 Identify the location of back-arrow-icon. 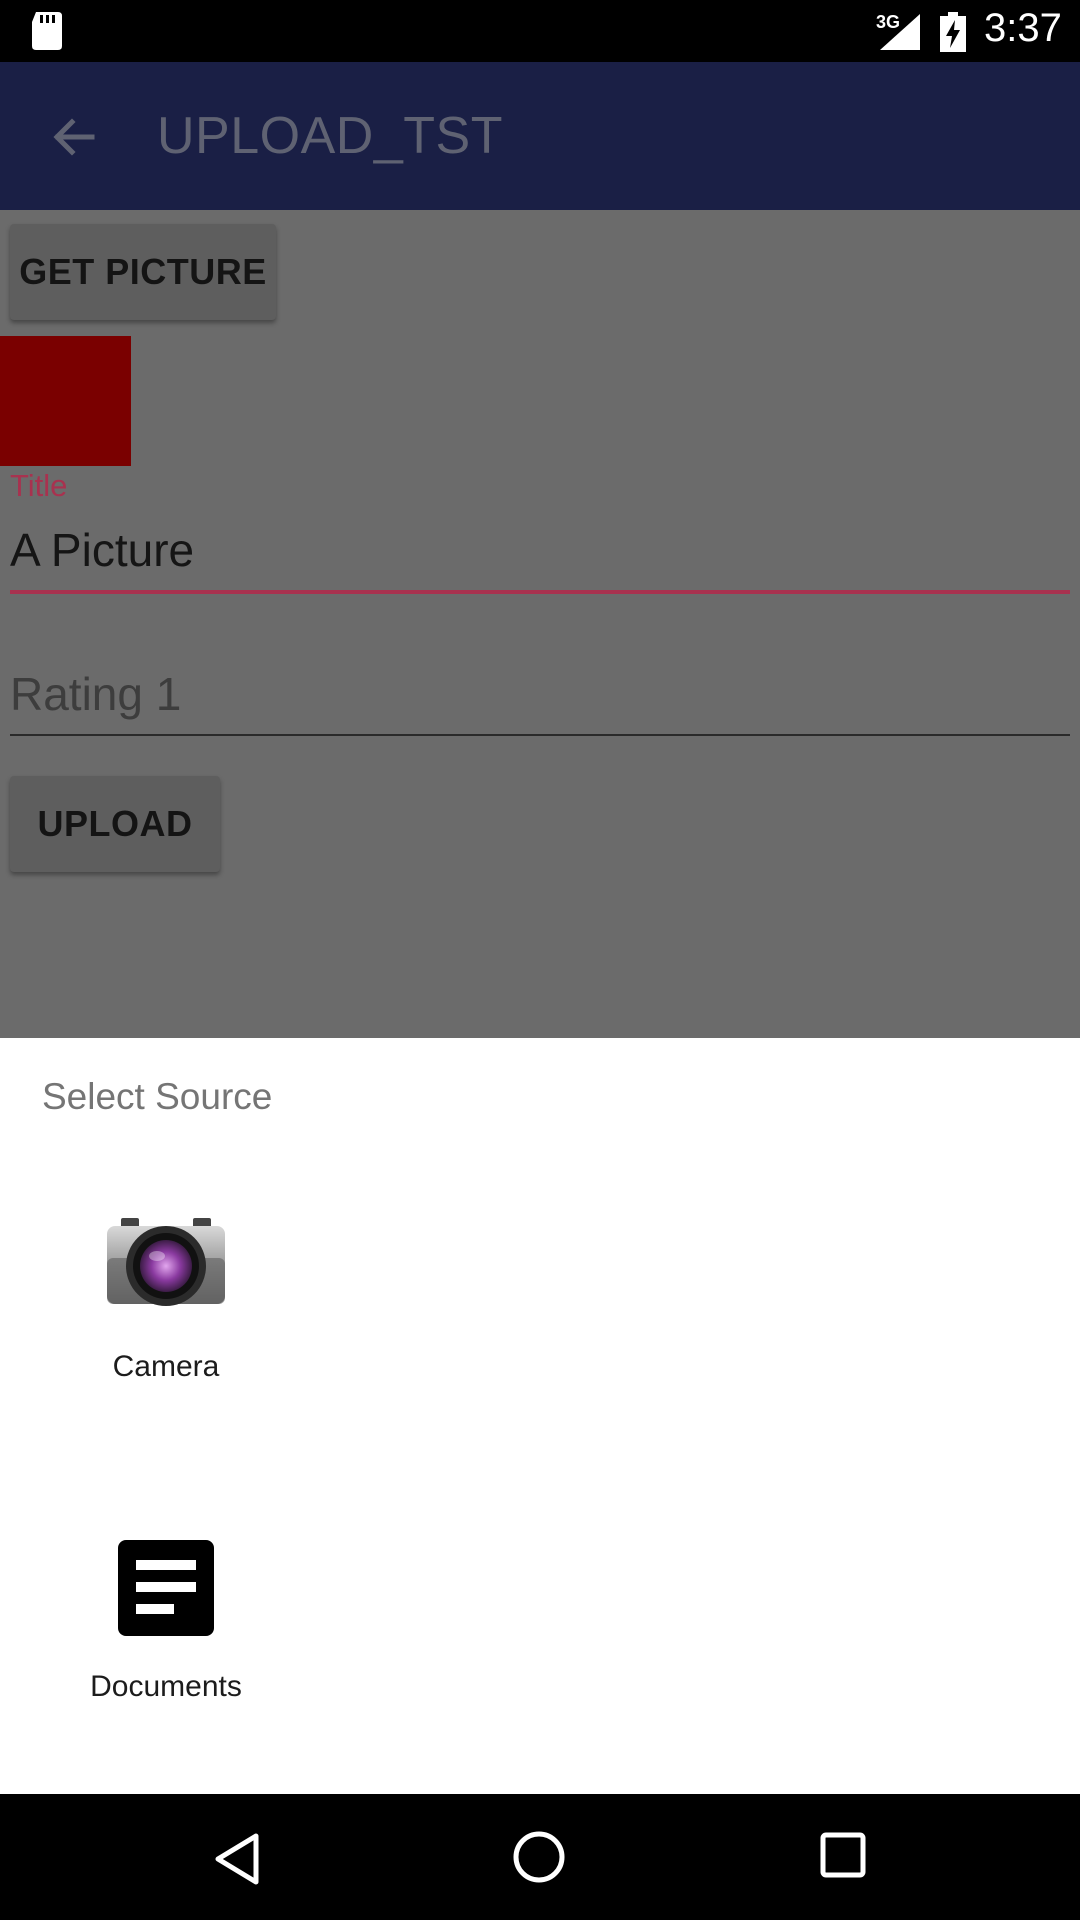
(73, 137).